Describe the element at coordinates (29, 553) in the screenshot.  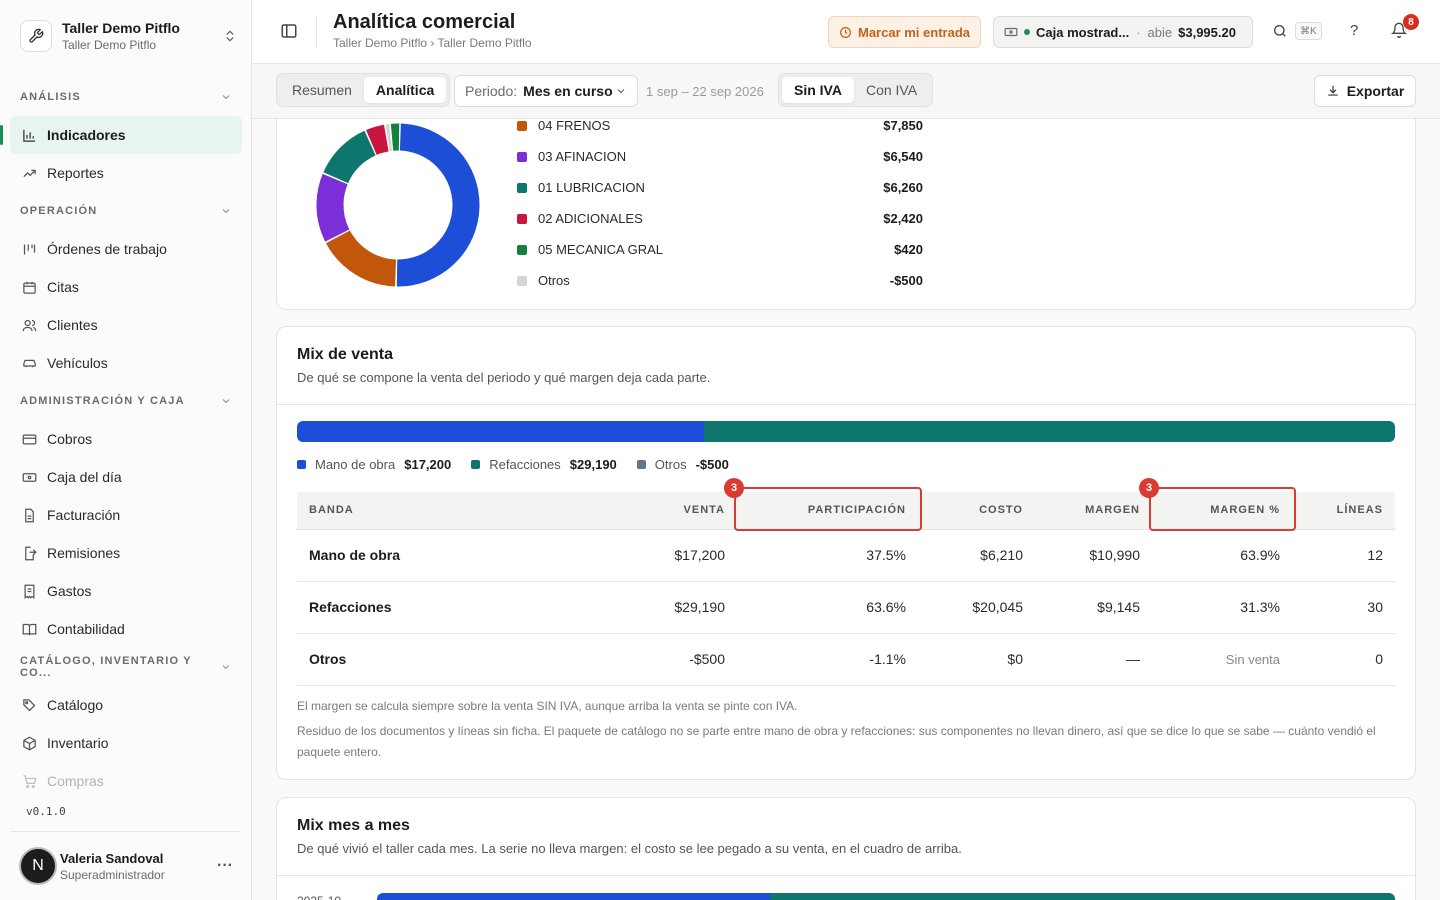
I see `file-output-icon` at that location.